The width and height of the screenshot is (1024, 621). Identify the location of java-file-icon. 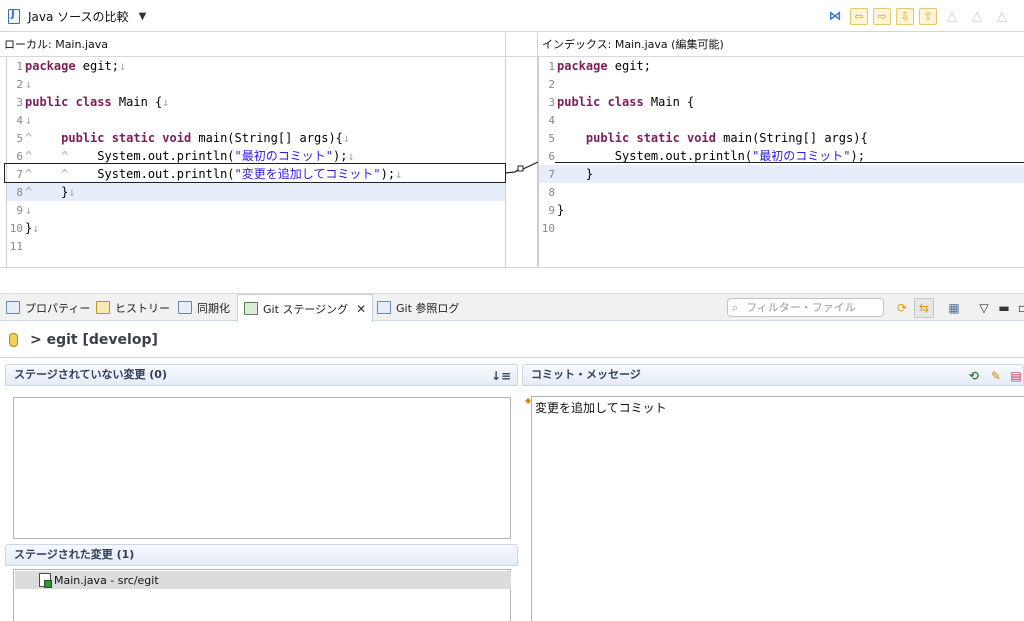
(45, 580).